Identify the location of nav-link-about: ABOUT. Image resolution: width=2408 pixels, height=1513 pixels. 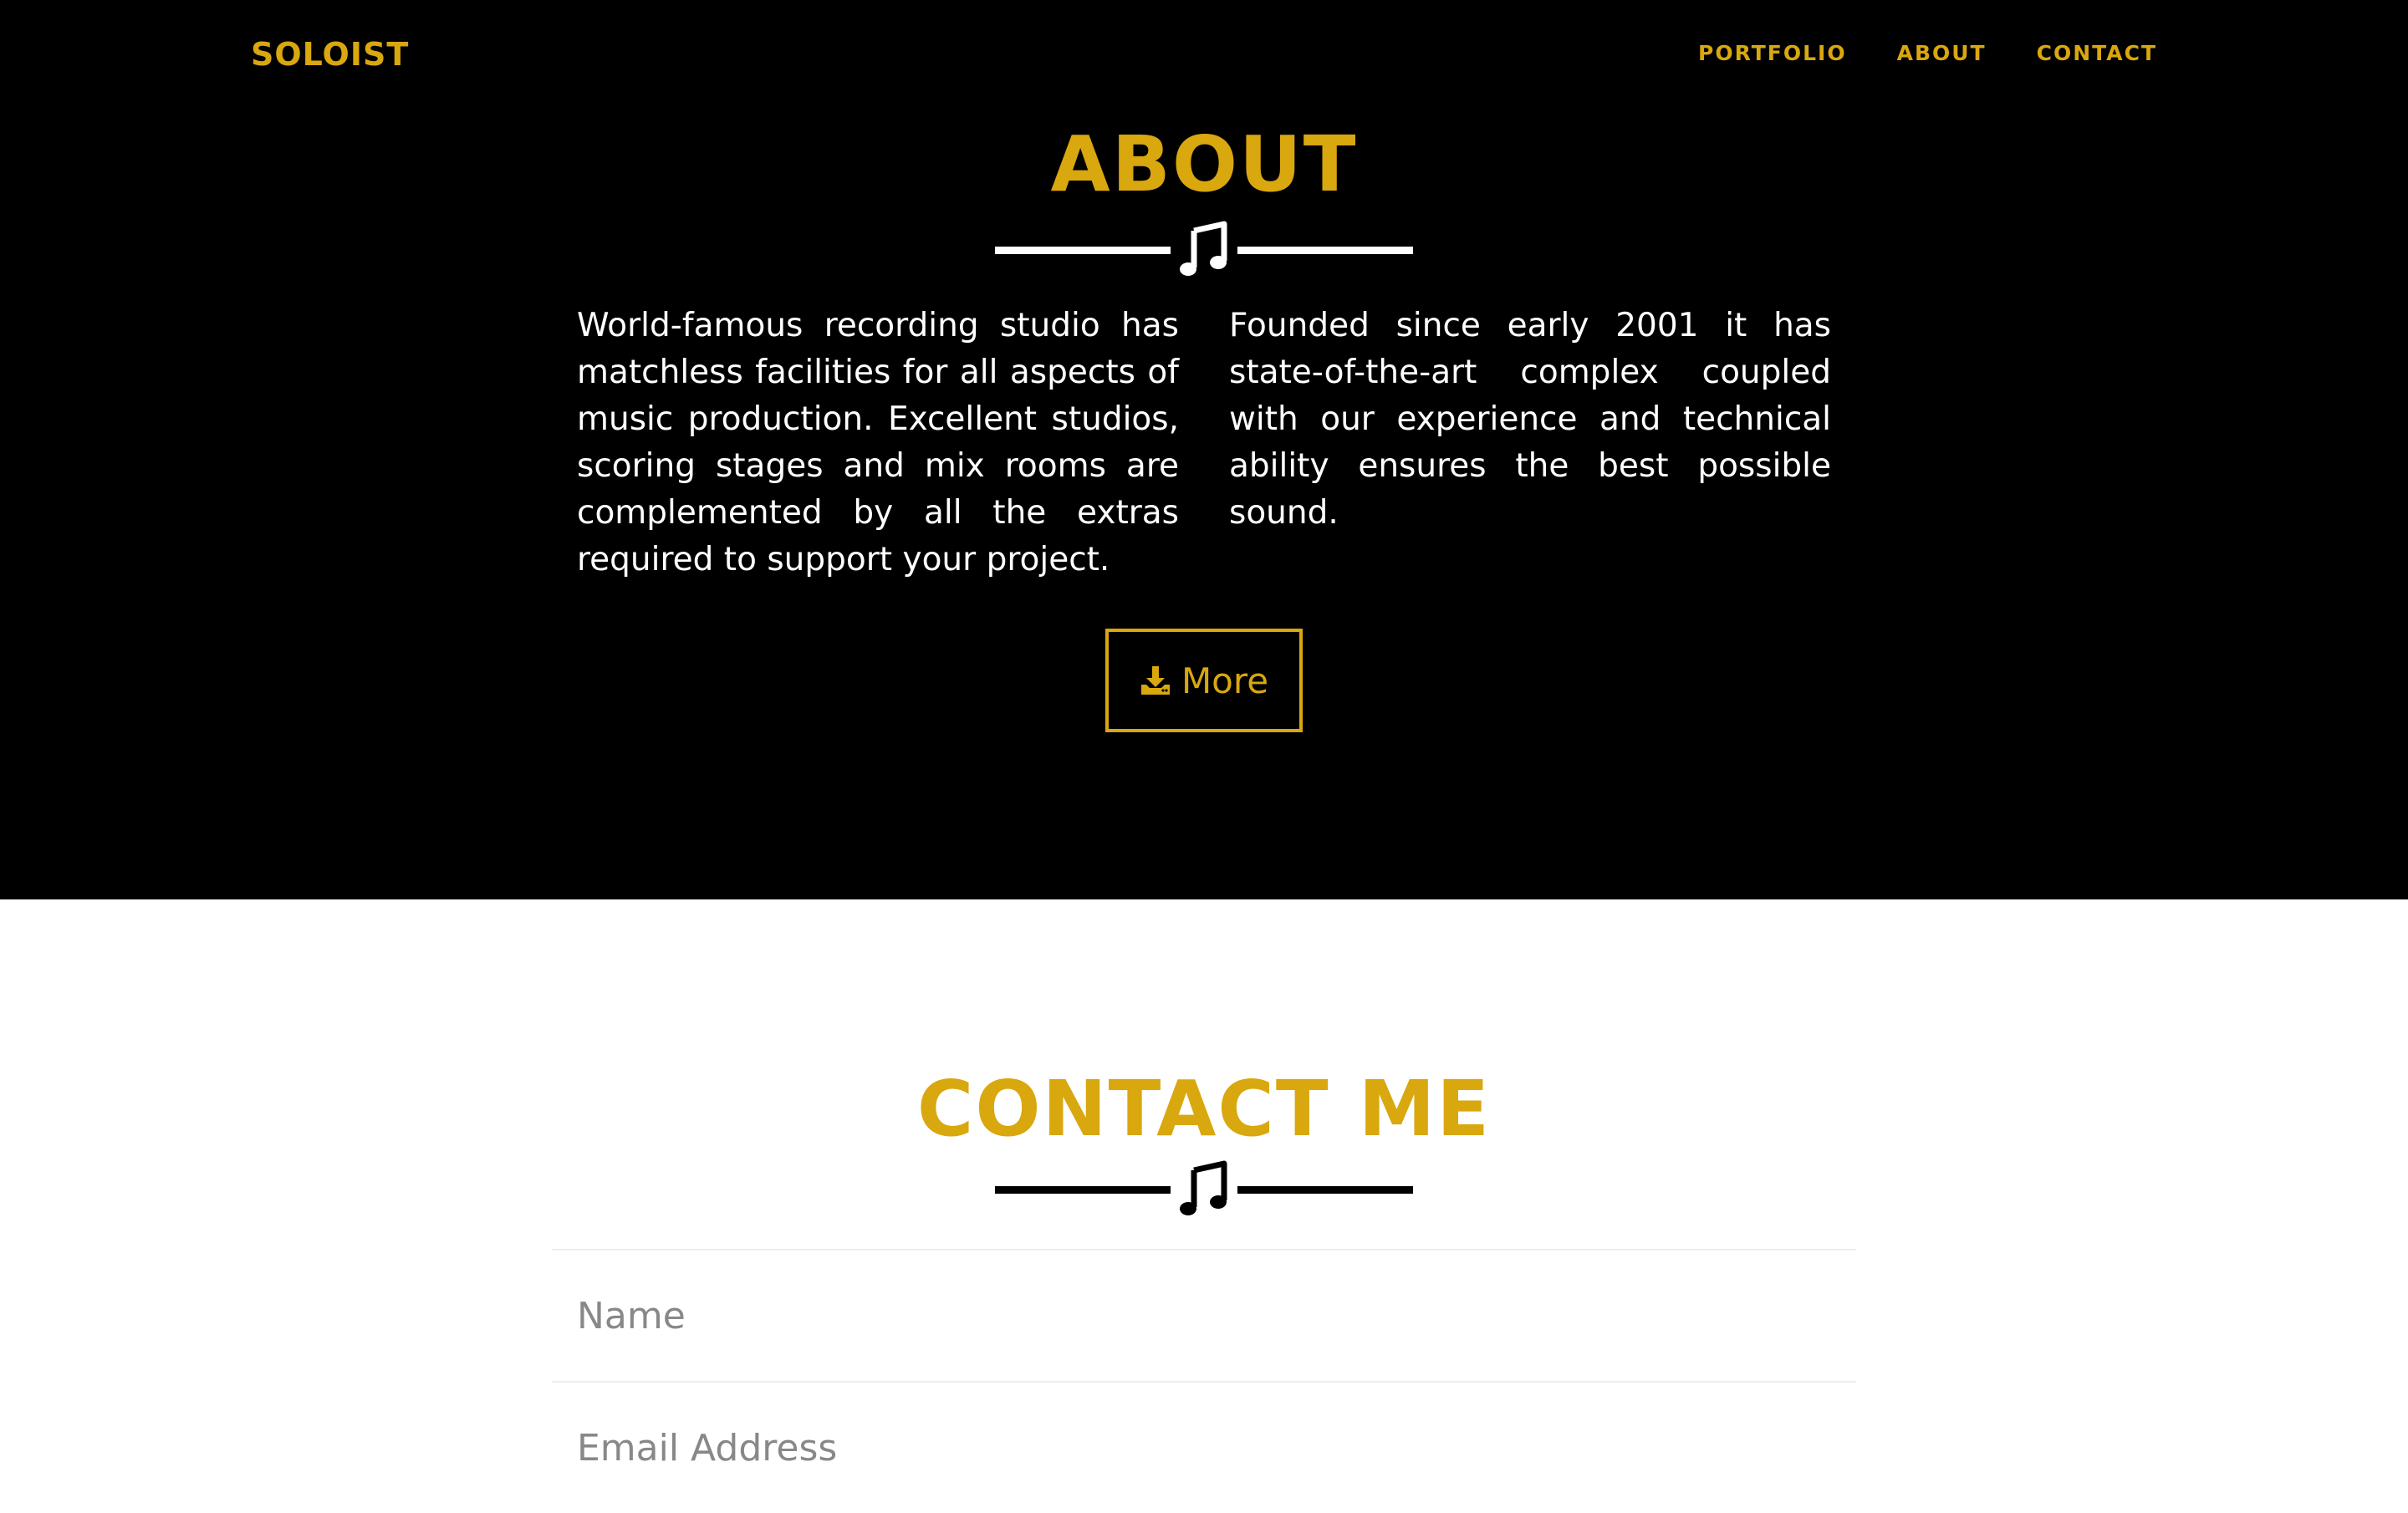
(1942, 54).